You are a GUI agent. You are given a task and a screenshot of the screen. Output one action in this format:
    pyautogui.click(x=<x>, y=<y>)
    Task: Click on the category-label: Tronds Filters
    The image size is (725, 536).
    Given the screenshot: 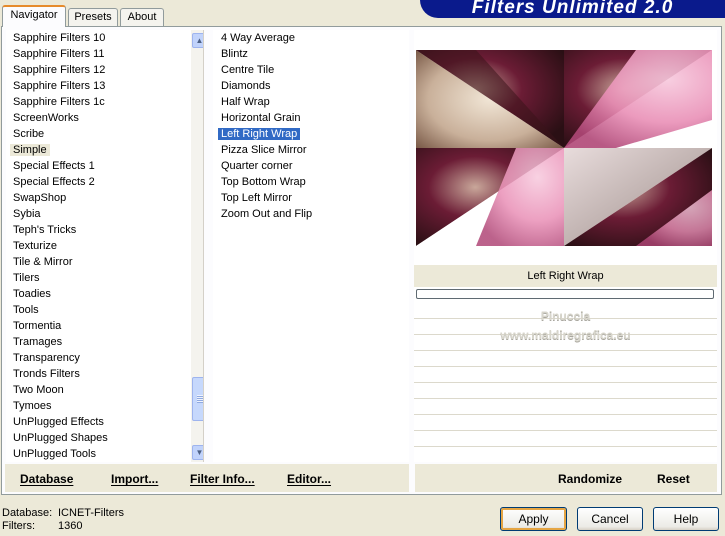 What is the action you would take?
    pyautogui.click(x=46, y=374)
    